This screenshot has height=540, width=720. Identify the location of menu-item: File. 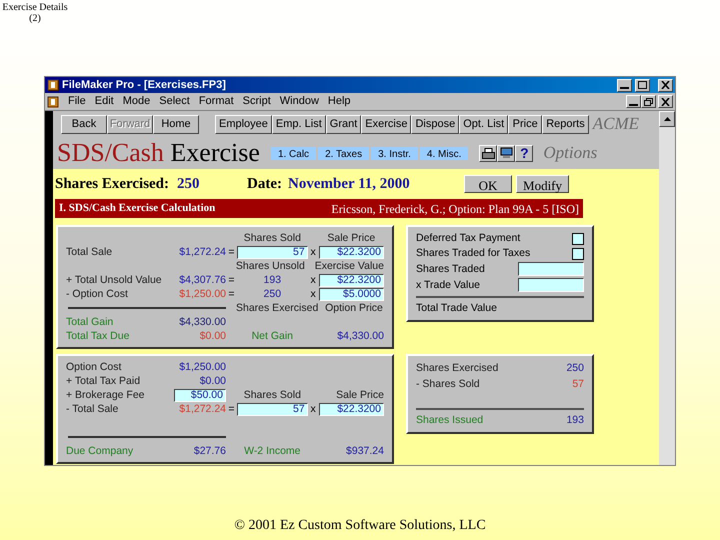
(77, 101).